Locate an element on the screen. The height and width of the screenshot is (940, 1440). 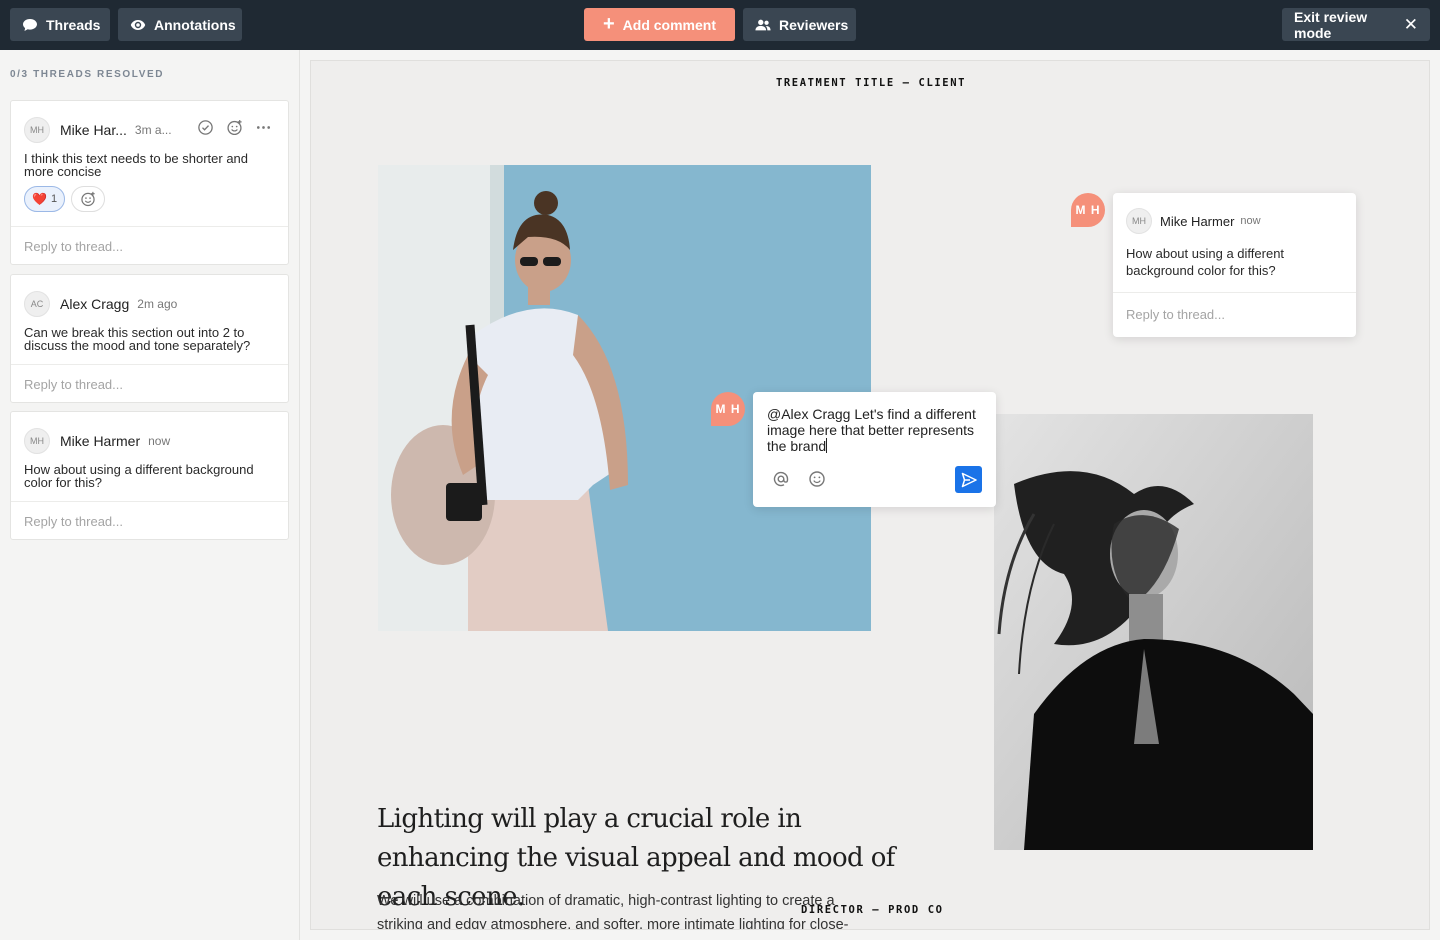
popover-header: MH Mike Harmer now is located at coordinates (1193, 221).